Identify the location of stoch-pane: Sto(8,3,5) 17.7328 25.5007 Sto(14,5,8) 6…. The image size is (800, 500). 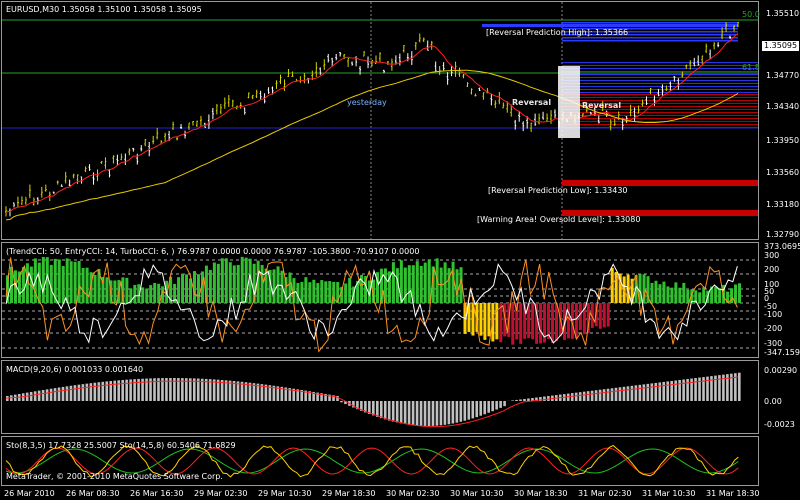
(380, 461).